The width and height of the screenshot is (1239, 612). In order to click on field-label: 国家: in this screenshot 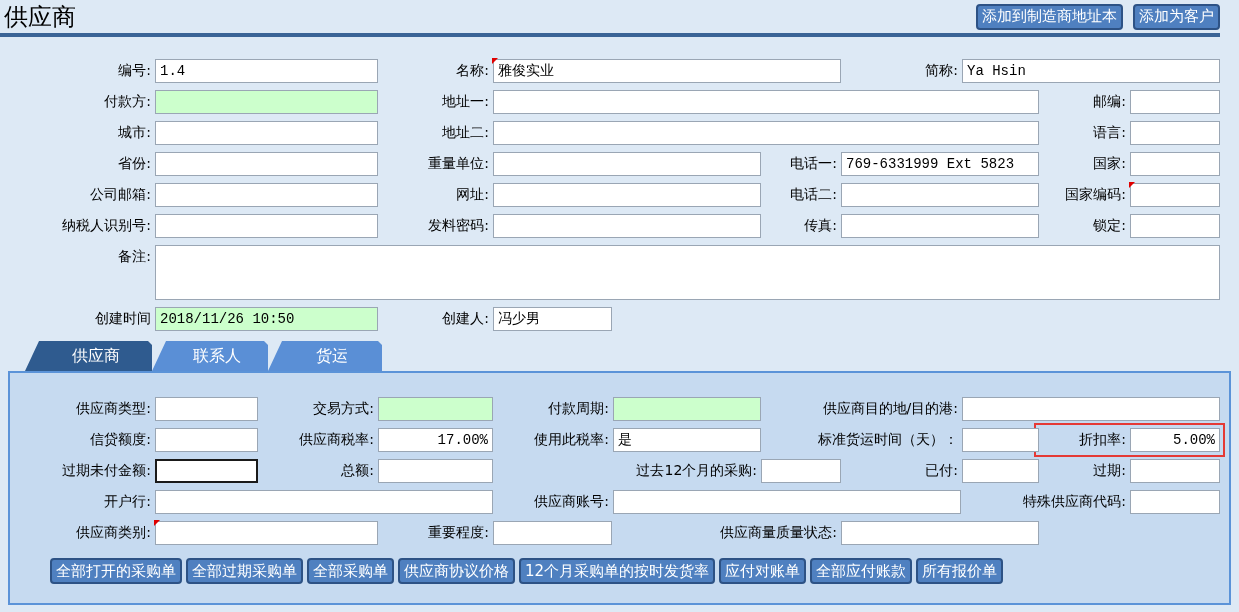, I will do `click(1109, 164)`.